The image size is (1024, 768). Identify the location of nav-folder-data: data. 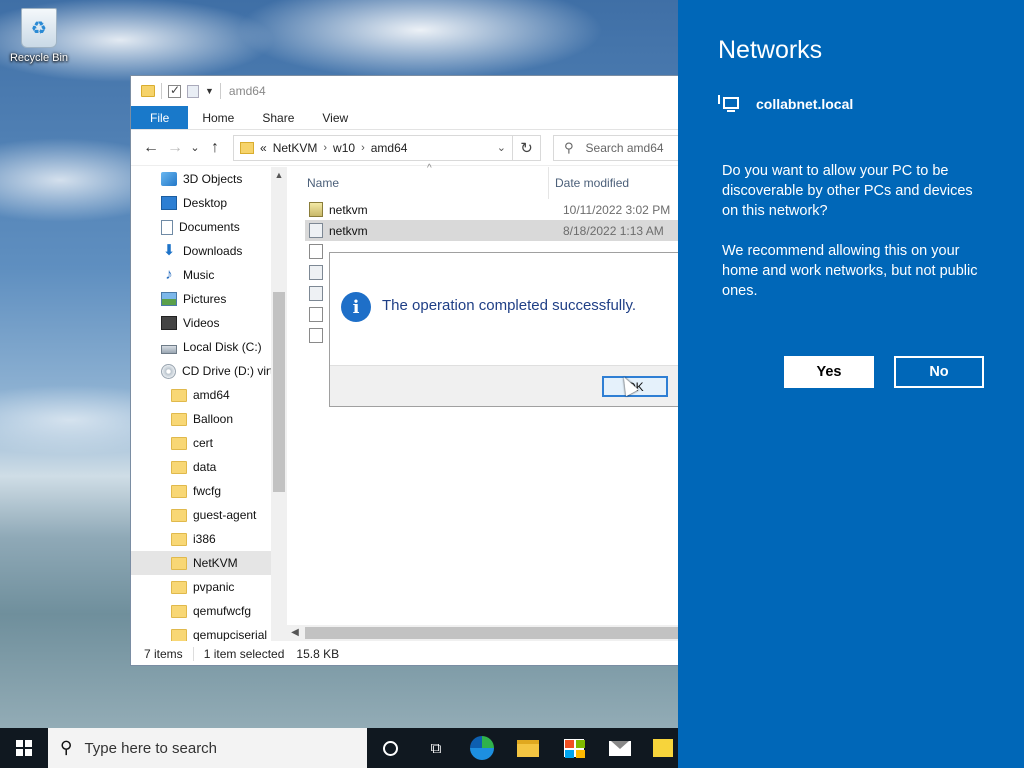
(209, 467).